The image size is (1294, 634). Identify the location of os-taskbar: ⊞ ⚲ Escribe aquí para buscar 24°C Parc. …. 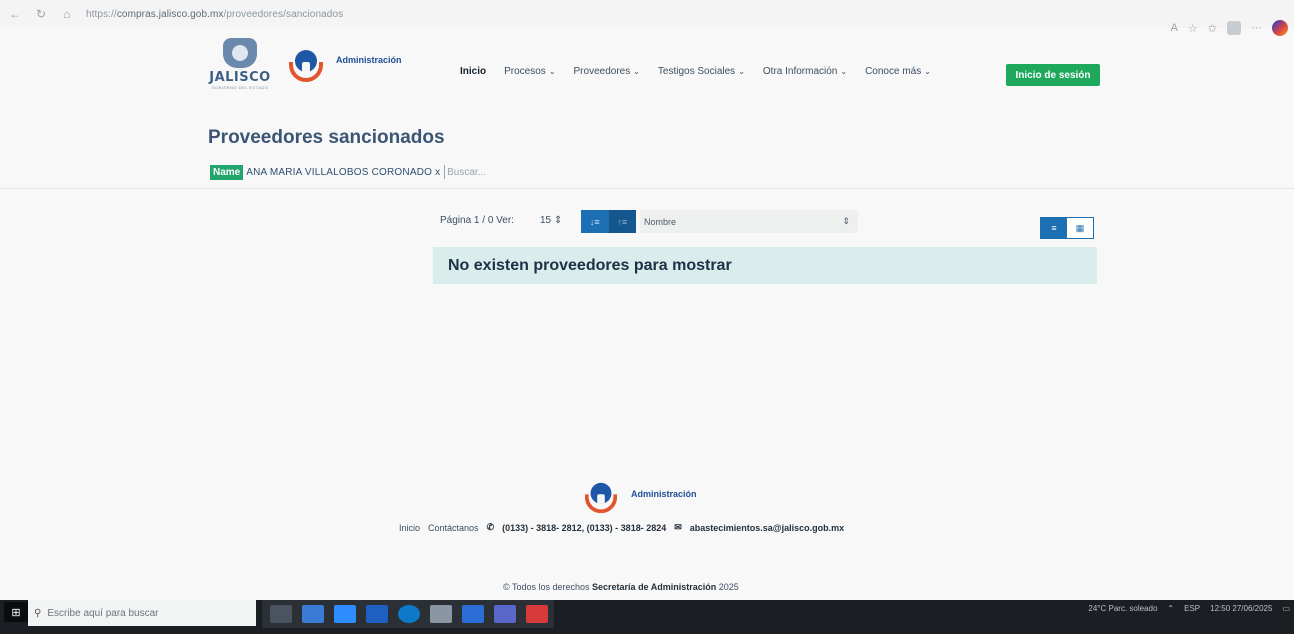
(647, 617).